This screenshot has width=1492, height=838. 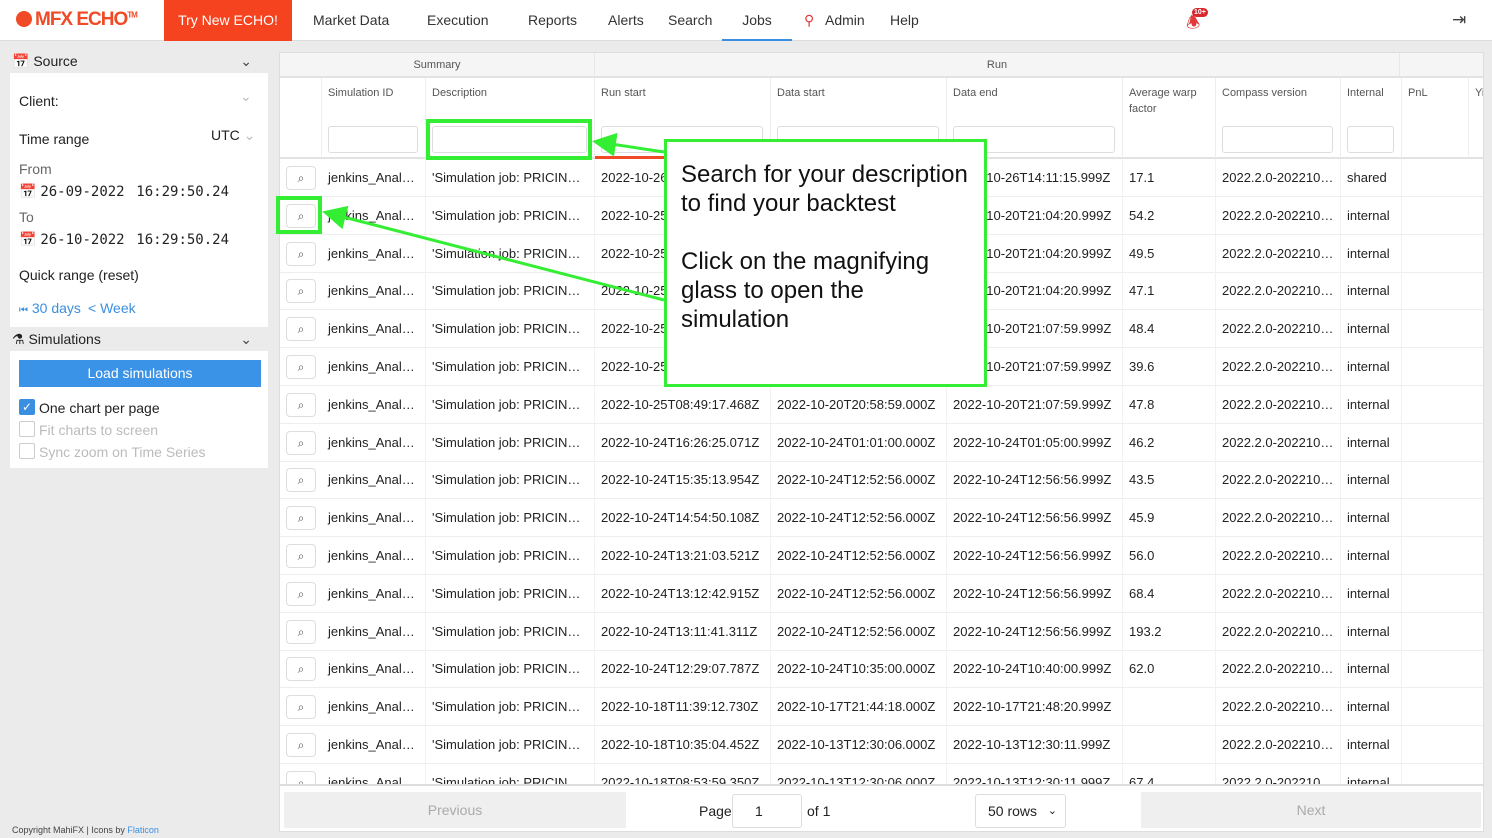 I want to click on table-cell: 2022-10-18T11:39:12.730Z, so click(x=683, y=707).